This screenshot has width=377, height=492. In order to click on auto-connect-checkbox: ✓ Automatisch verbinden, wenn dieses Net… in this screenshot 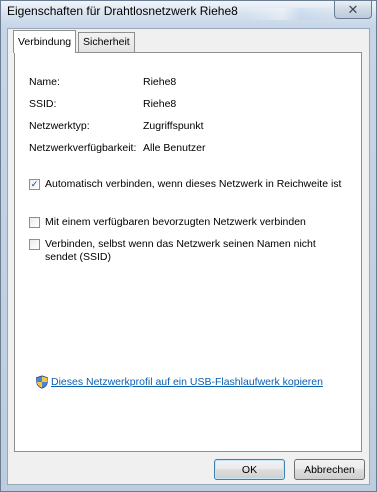, I will do `click(187, 184)`.